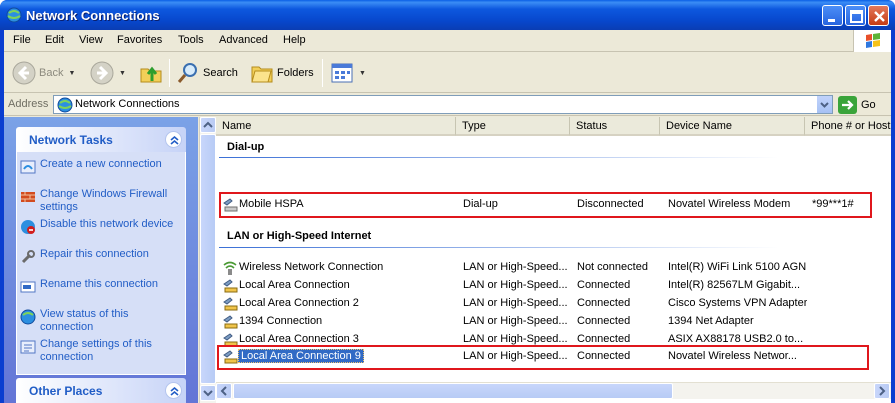 Image resolution: width=895 pixels, height=403 pixels. I want to click on search-label: Search, so click(220, 73).